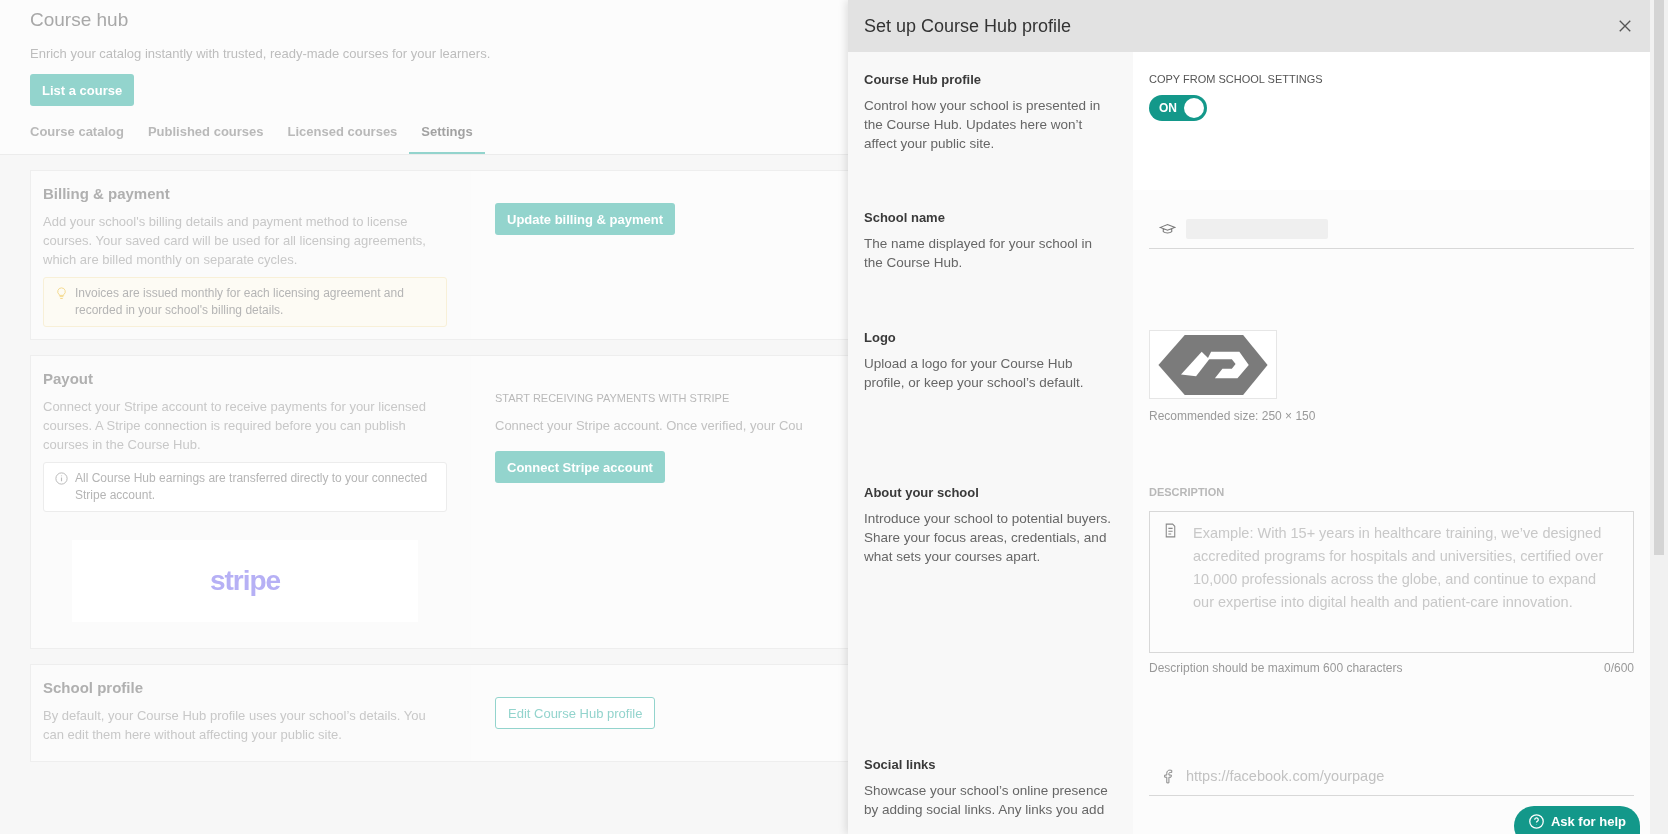 This screenshot has width=1668, height=834. What do you see at coordinates (205, 135) in the screenshot?
I see `tab: Published courses` at bounding box center [205, 135].